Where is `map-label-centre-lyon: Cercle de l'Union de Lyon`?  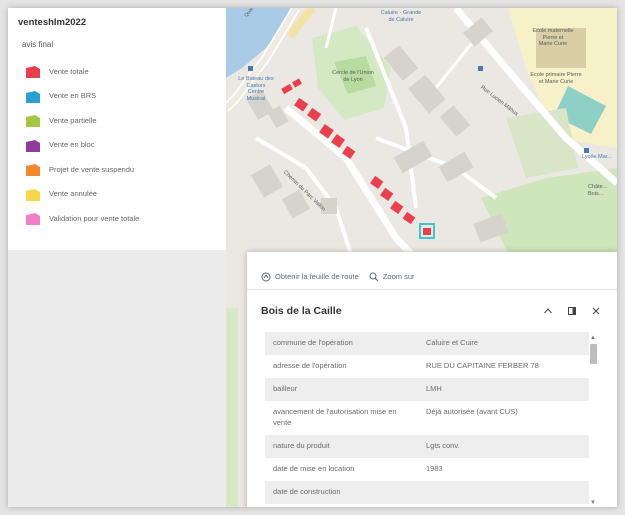 map-label-centre-lyon: Cercle de l'Union de Lyon is located at coordinates (353, 76).